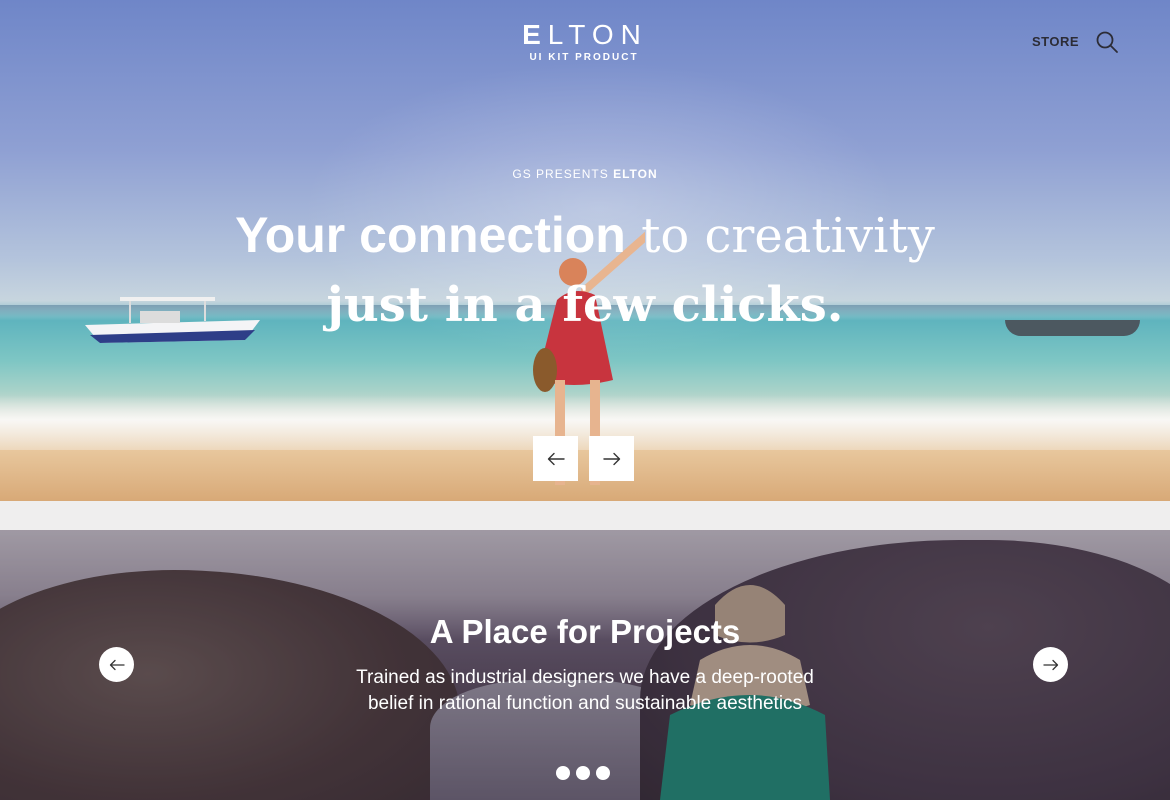 The width and height of the screenshot is (1170, 800). I want to click on logo-rest: LTON, so click(597, 34).